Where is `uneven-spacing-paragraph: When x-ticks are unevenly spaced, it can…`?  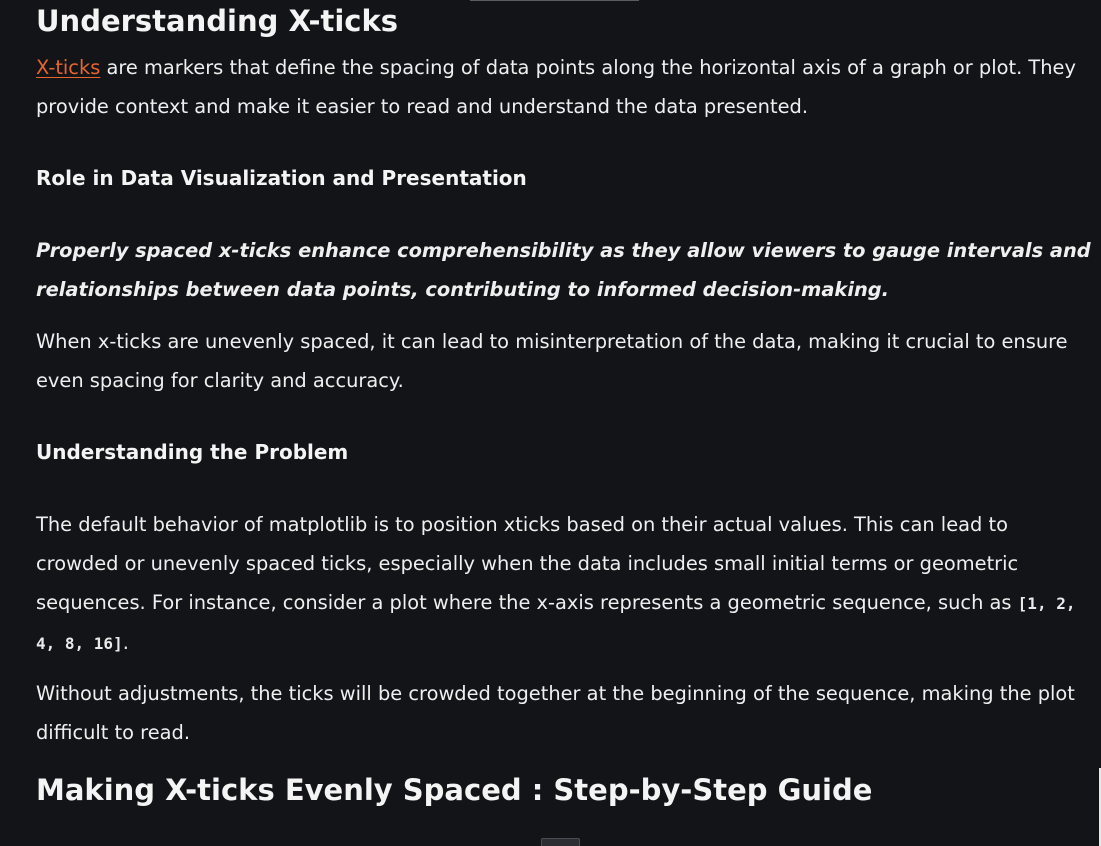
uneven-spacing-paragraph: When x-ticks are unevenly spaced, it can… is located at coordinates (552, 361).